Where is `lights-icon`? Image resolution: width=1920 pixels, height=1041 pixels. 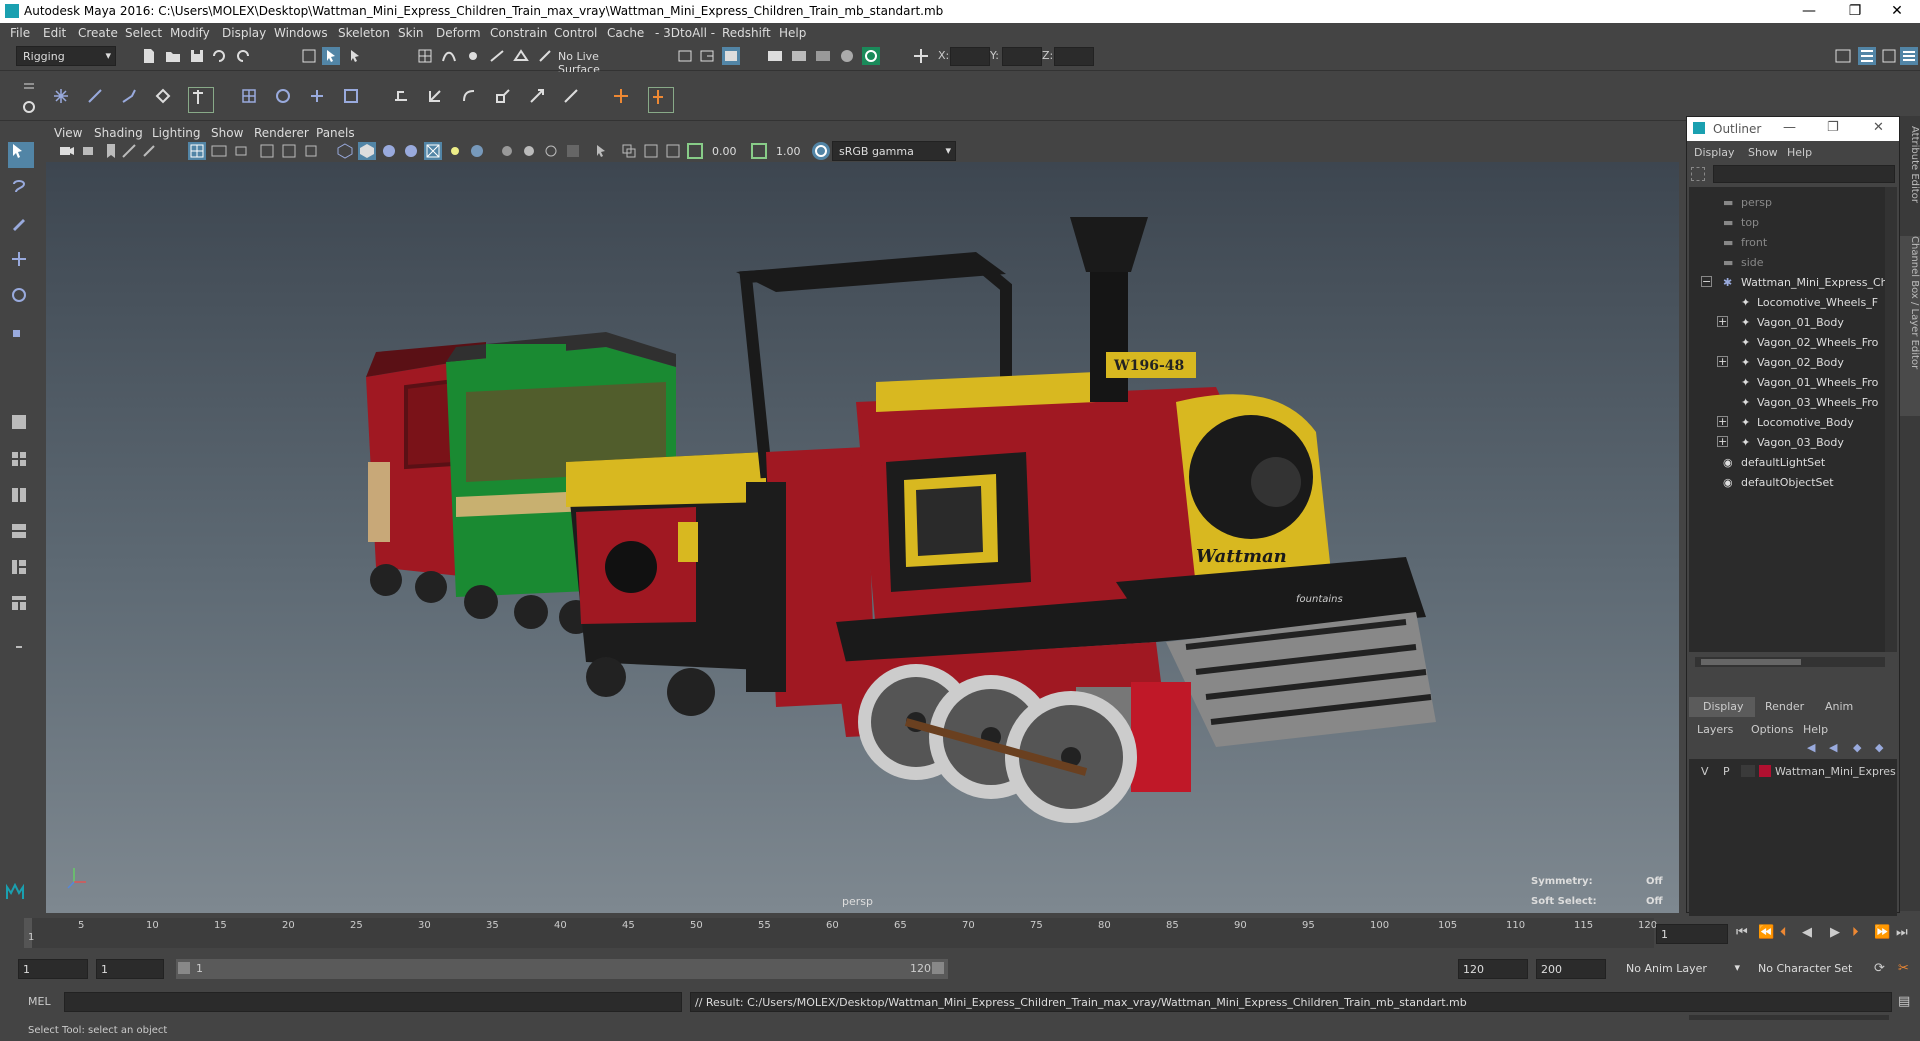
lights-icon is located at coordinates (433, 151).